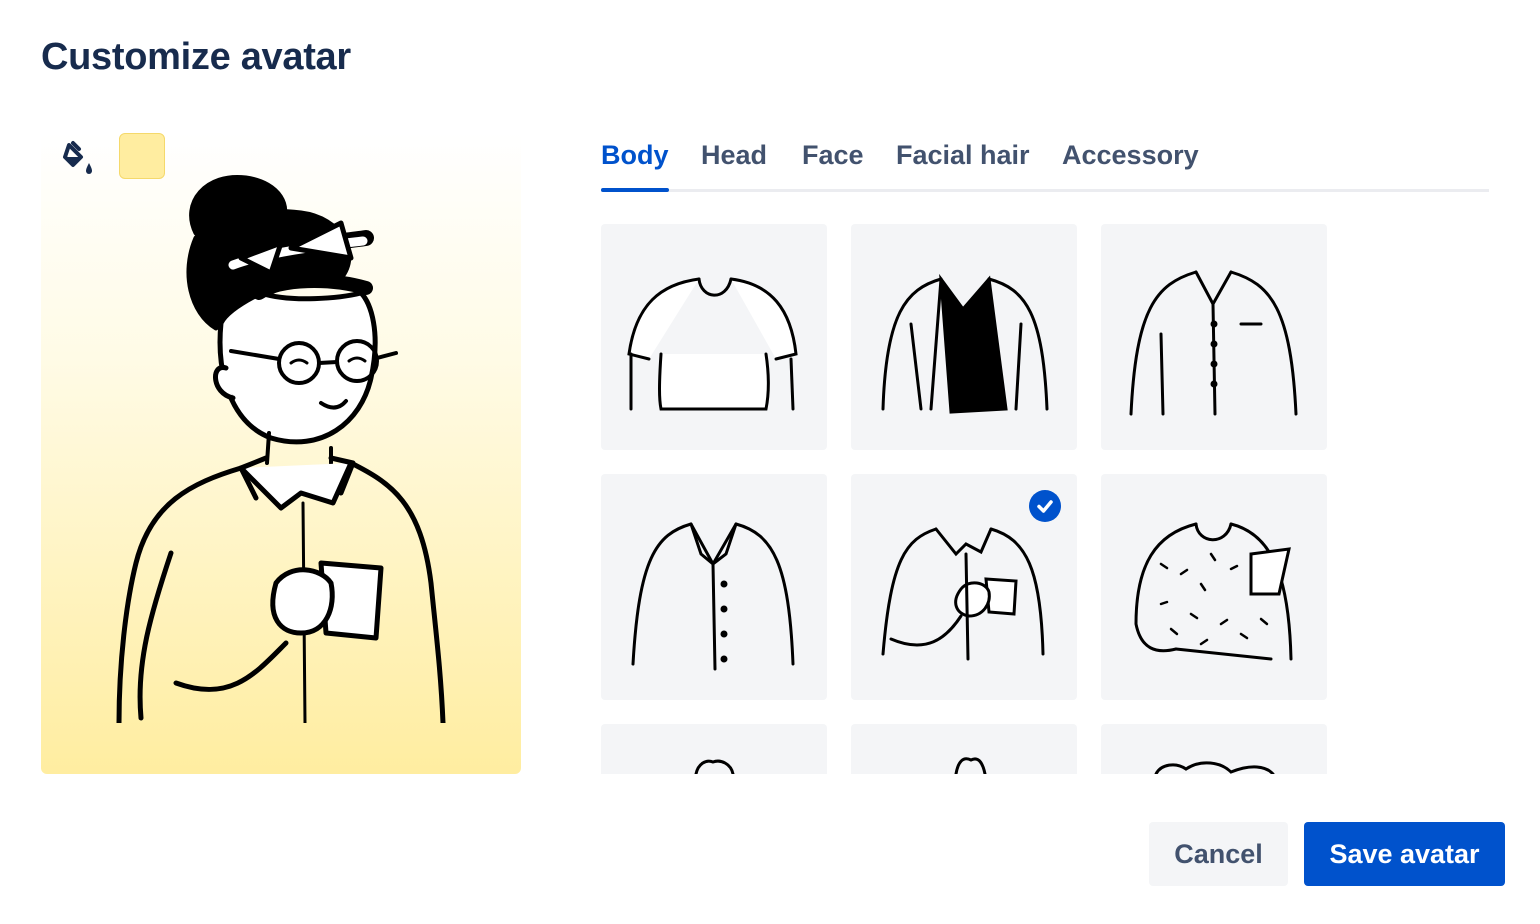  Describe the element at coordinates (635, 164) in the screenshot. I see `tab-body: Body` at that location.